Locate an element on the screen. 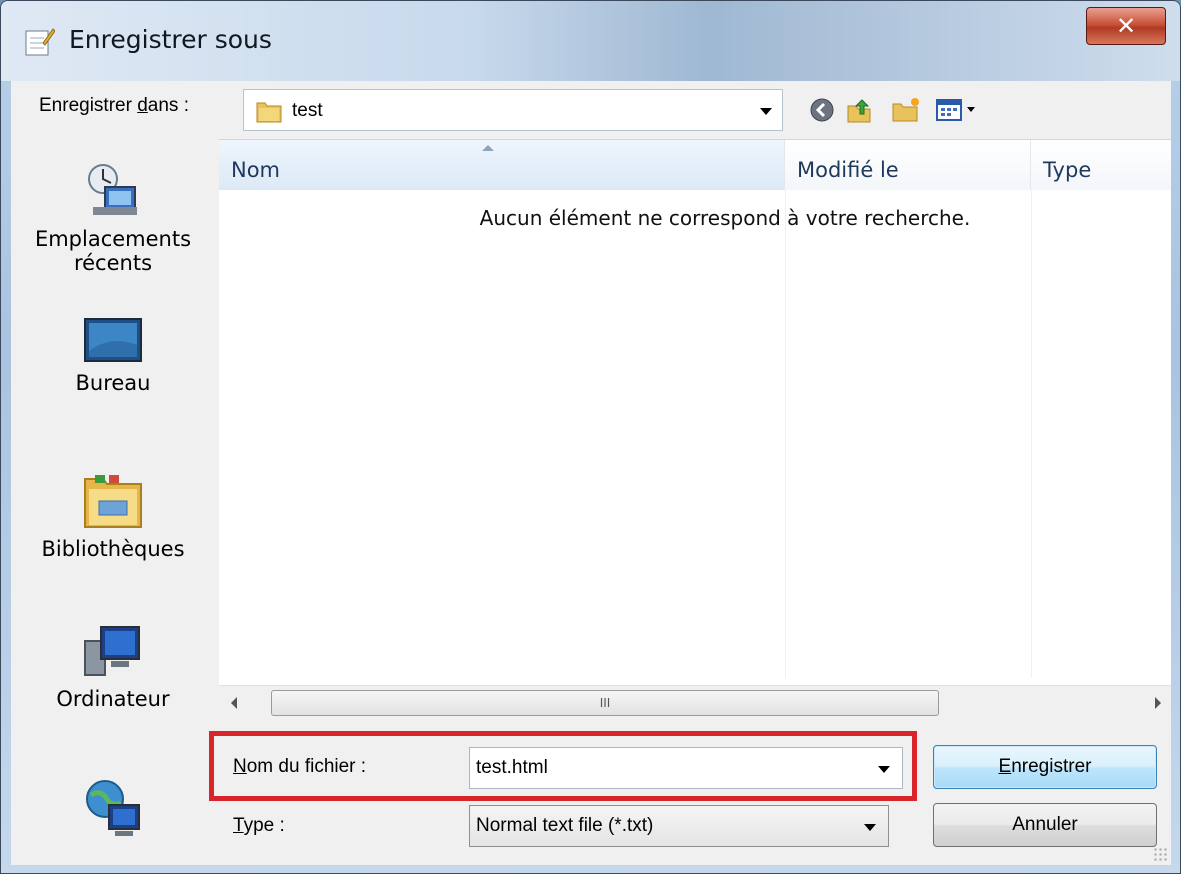 This screenshot has width=1181, height=874. desktop-icon is located at coordinates (113, 340).